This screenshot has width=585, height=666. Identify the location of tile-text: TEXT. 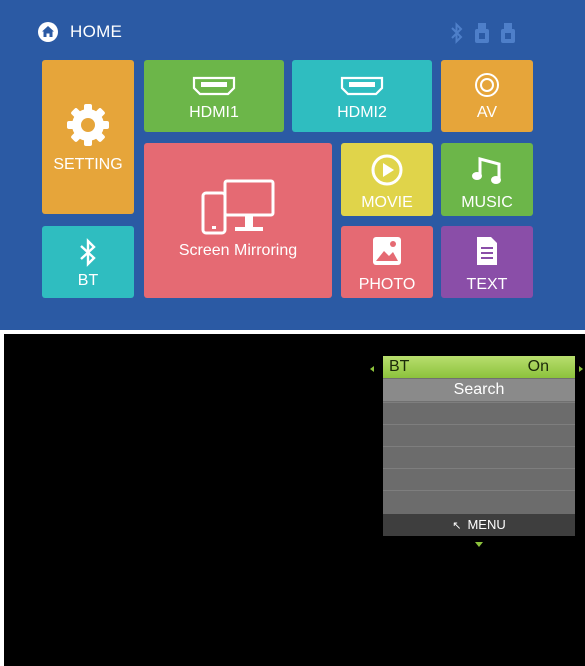
(487, 262).